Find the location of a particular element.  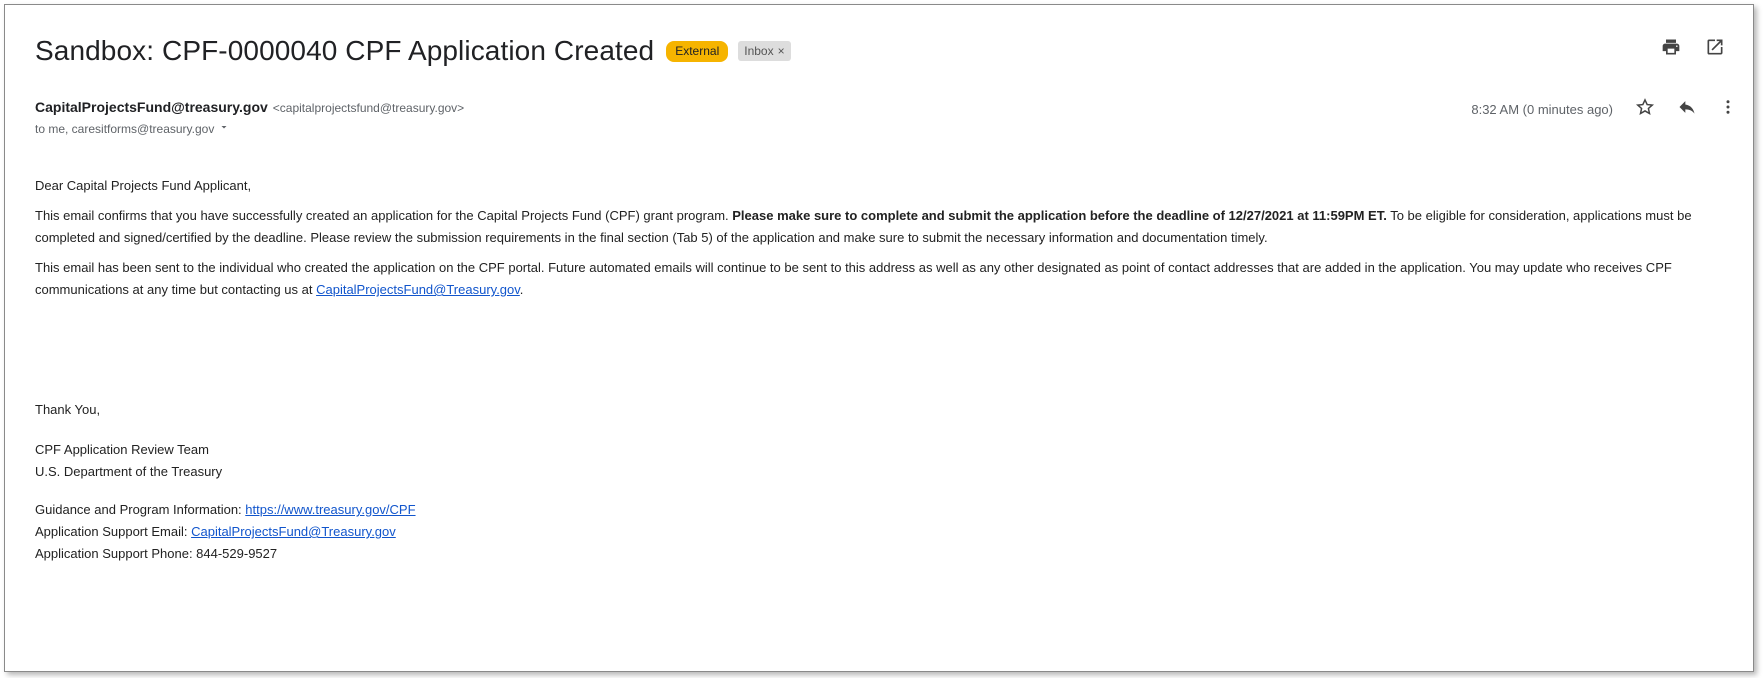

remove-label-icon: × is located at coordinates (781, 51).